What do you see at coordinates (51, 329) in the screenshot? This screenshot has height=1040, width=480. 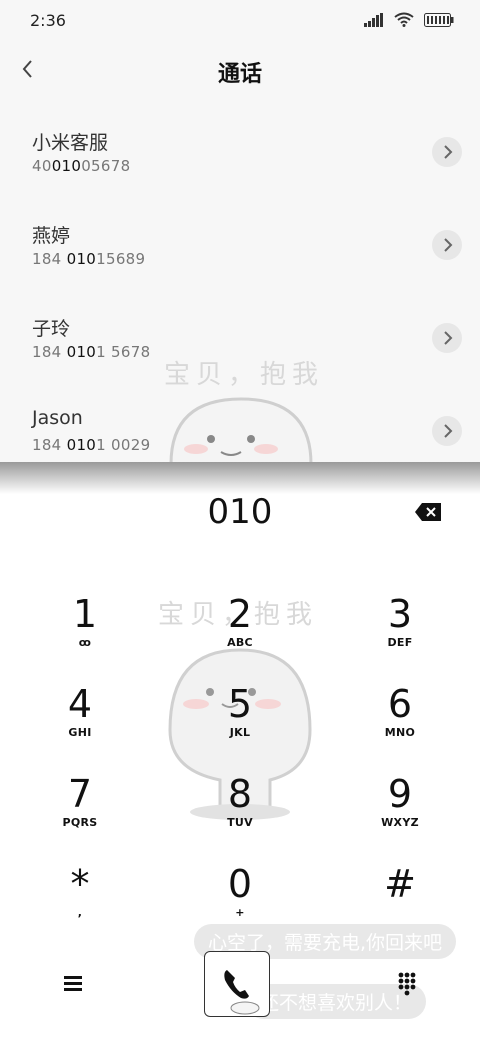 I see `contact-name: 子玲` at bounding box center [51, 329].